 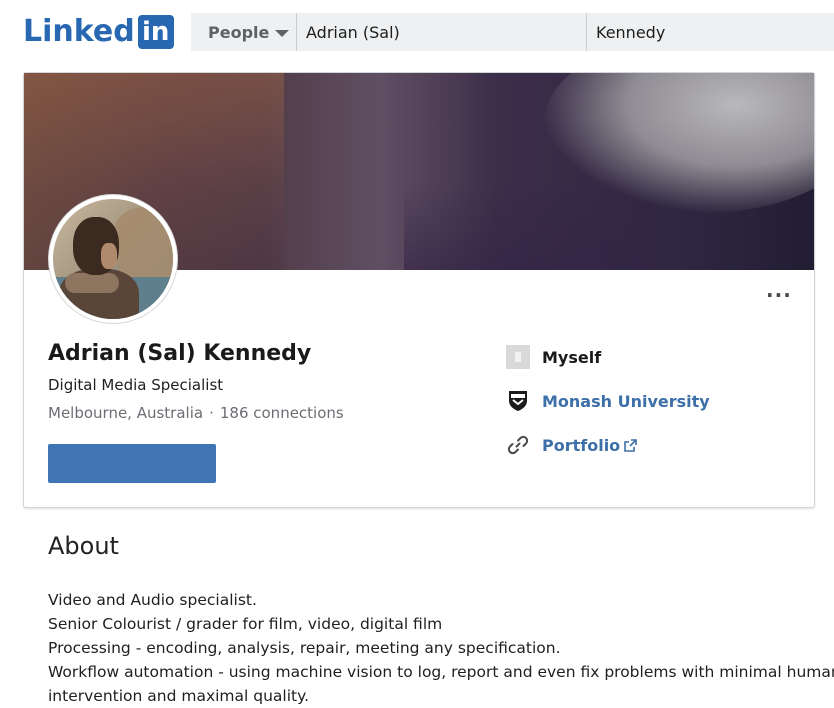 I want to click on school-crest-icon, so click(x=518, y=401).